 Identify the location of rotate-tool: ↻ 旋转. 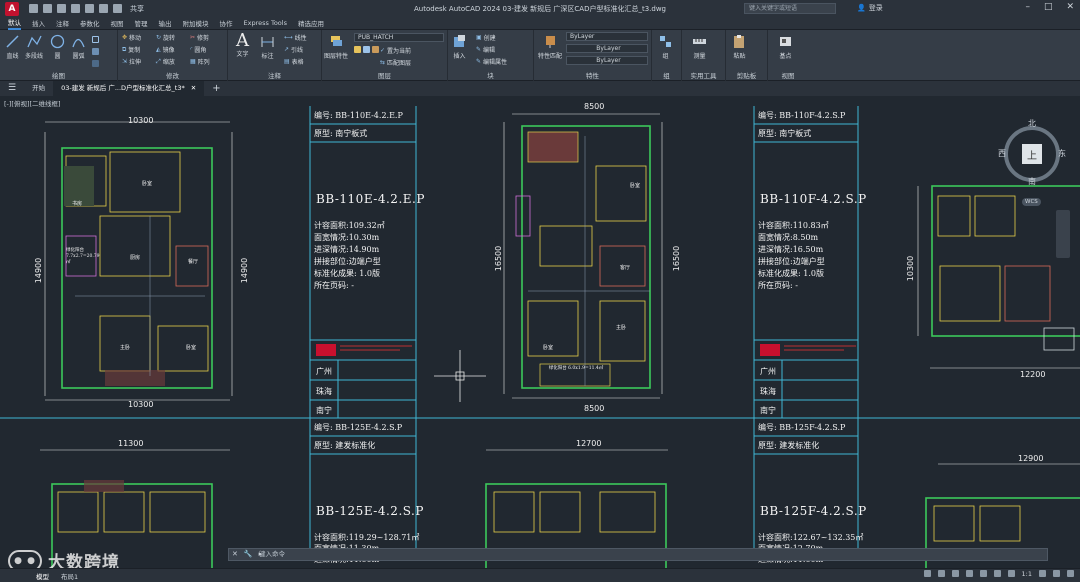
(165, 37).